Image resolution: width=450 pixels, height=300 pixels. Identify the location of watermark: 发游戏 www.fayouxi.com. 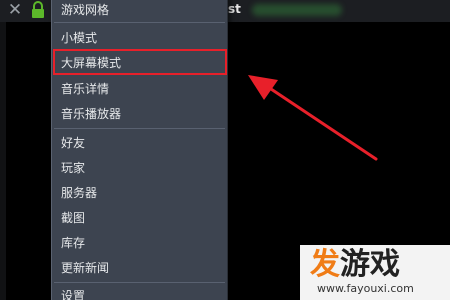
(375, 272).